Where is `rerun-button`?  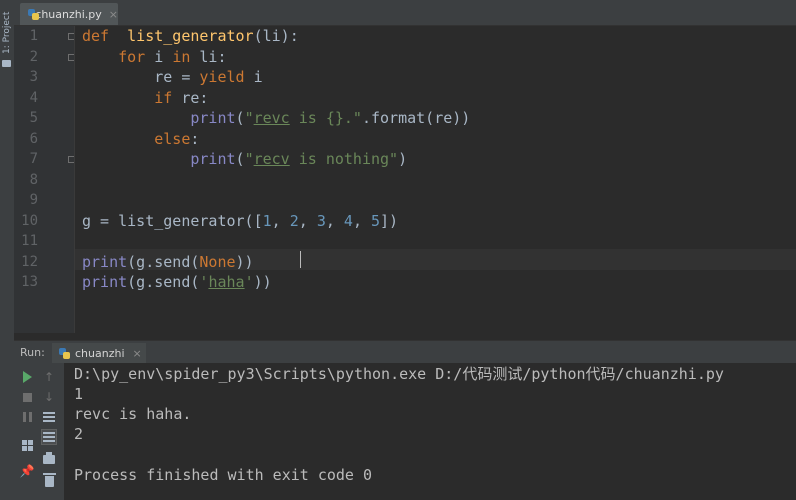 rerun-button is located at coordinates (27, 377).